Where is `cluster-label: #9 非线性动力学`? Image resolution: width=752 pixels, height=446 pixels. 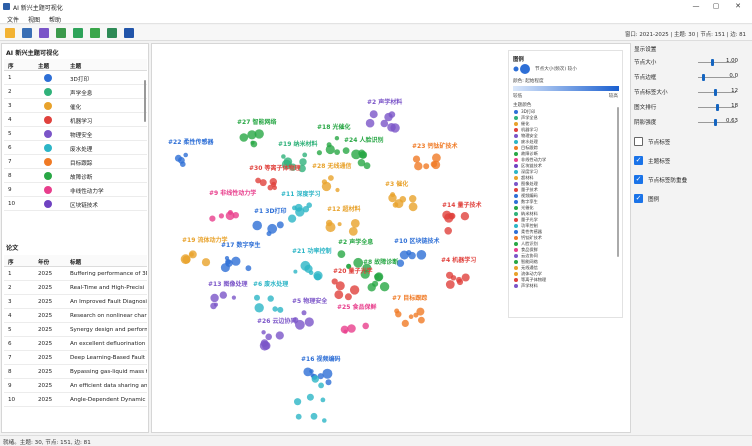
cluster-label: #9 非线性动力学 is located at coordinates (232, 193).